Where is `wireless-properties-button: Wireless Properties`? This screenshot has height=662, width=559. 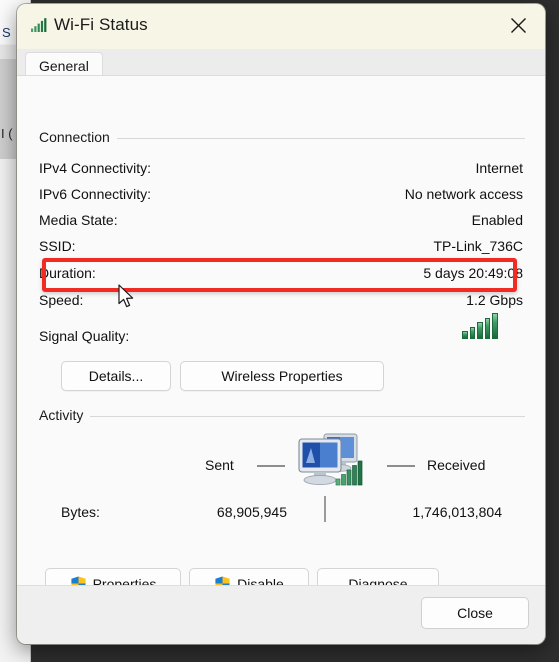
wireless-properties-button: Wireless Properties is located at coordinates (282, 376).